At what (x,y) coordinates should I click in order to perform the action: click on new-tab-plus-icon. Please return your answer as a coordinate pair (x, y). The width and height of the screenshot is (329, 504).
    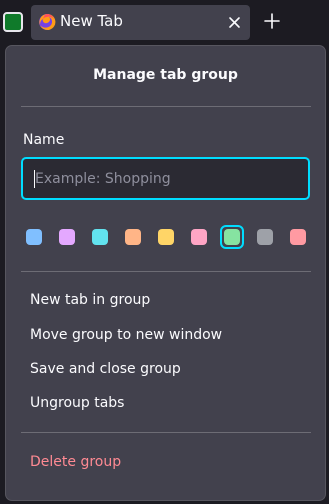
    Looking at the image, I should click on (272, 21).